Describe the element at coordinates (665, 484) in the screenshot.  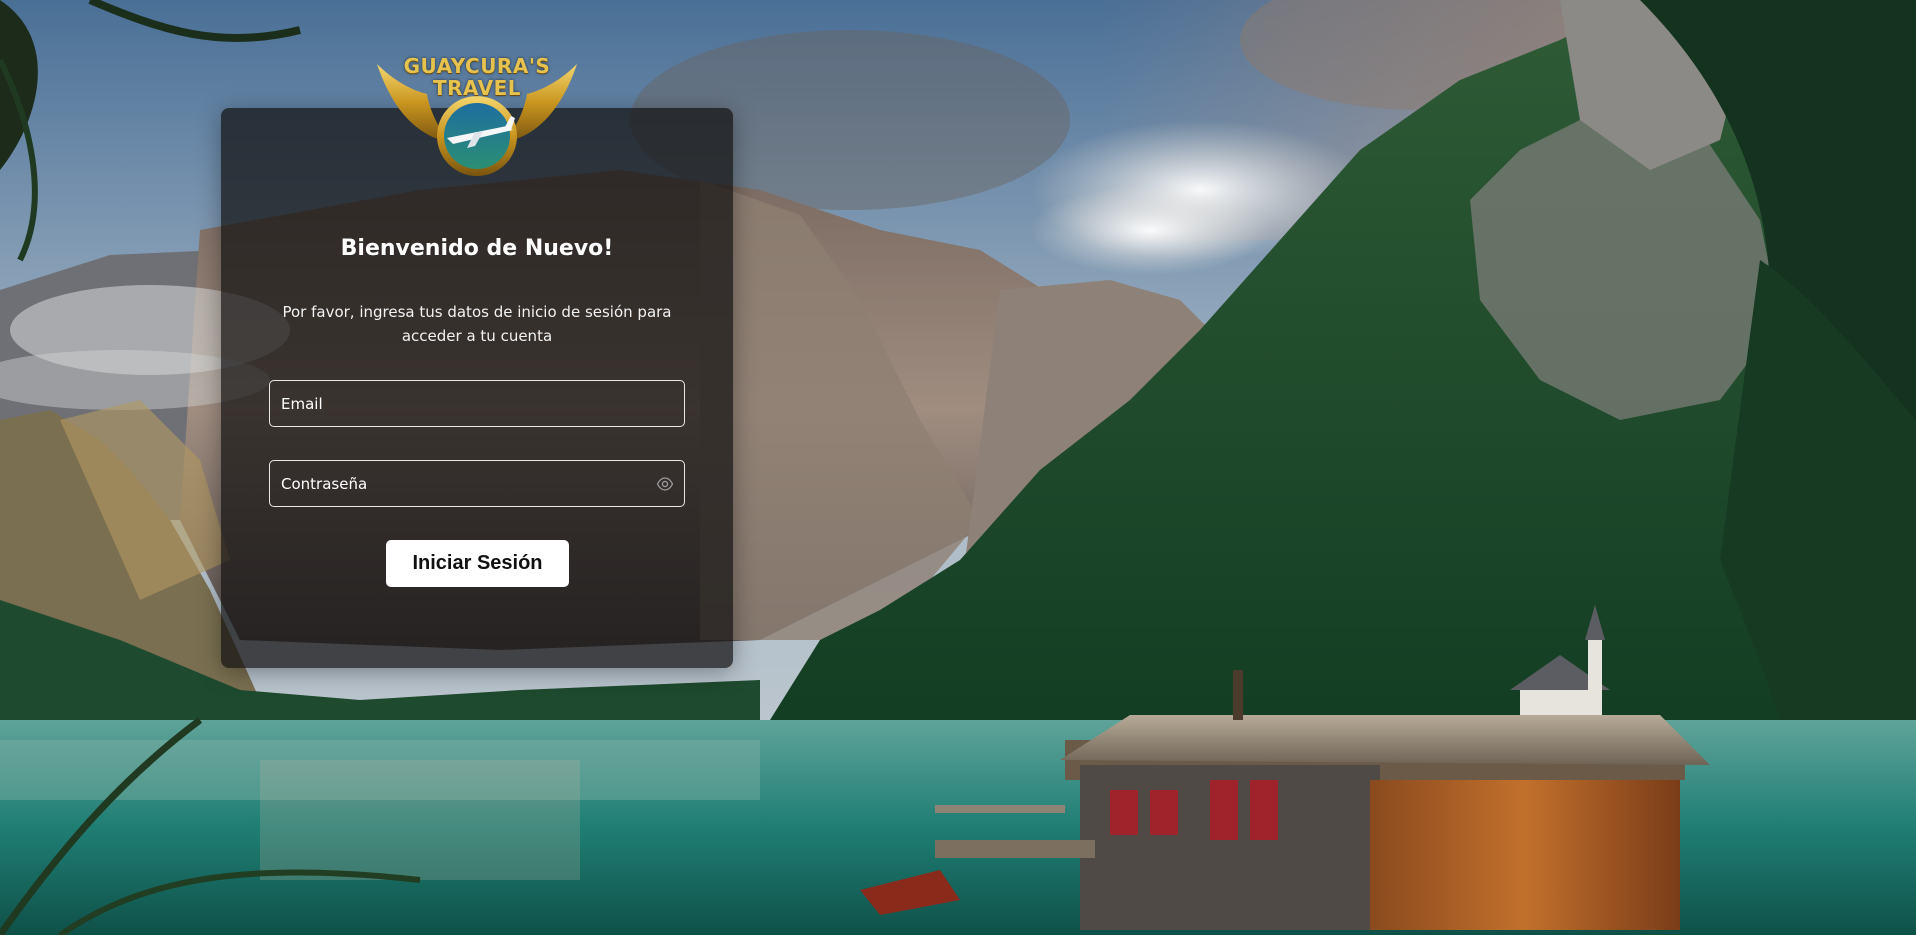
I see `eye-icon` at that location.